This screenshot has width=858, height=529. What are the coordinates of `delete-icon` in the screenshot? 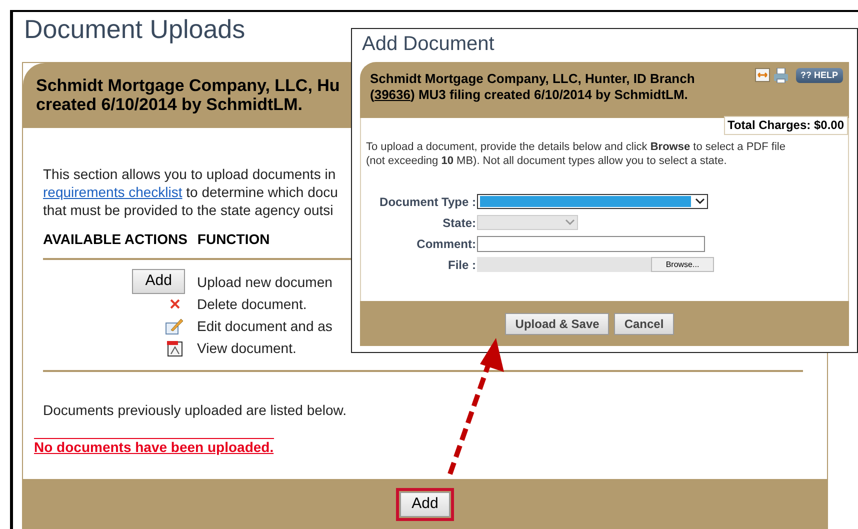 It's located at (175, 304).